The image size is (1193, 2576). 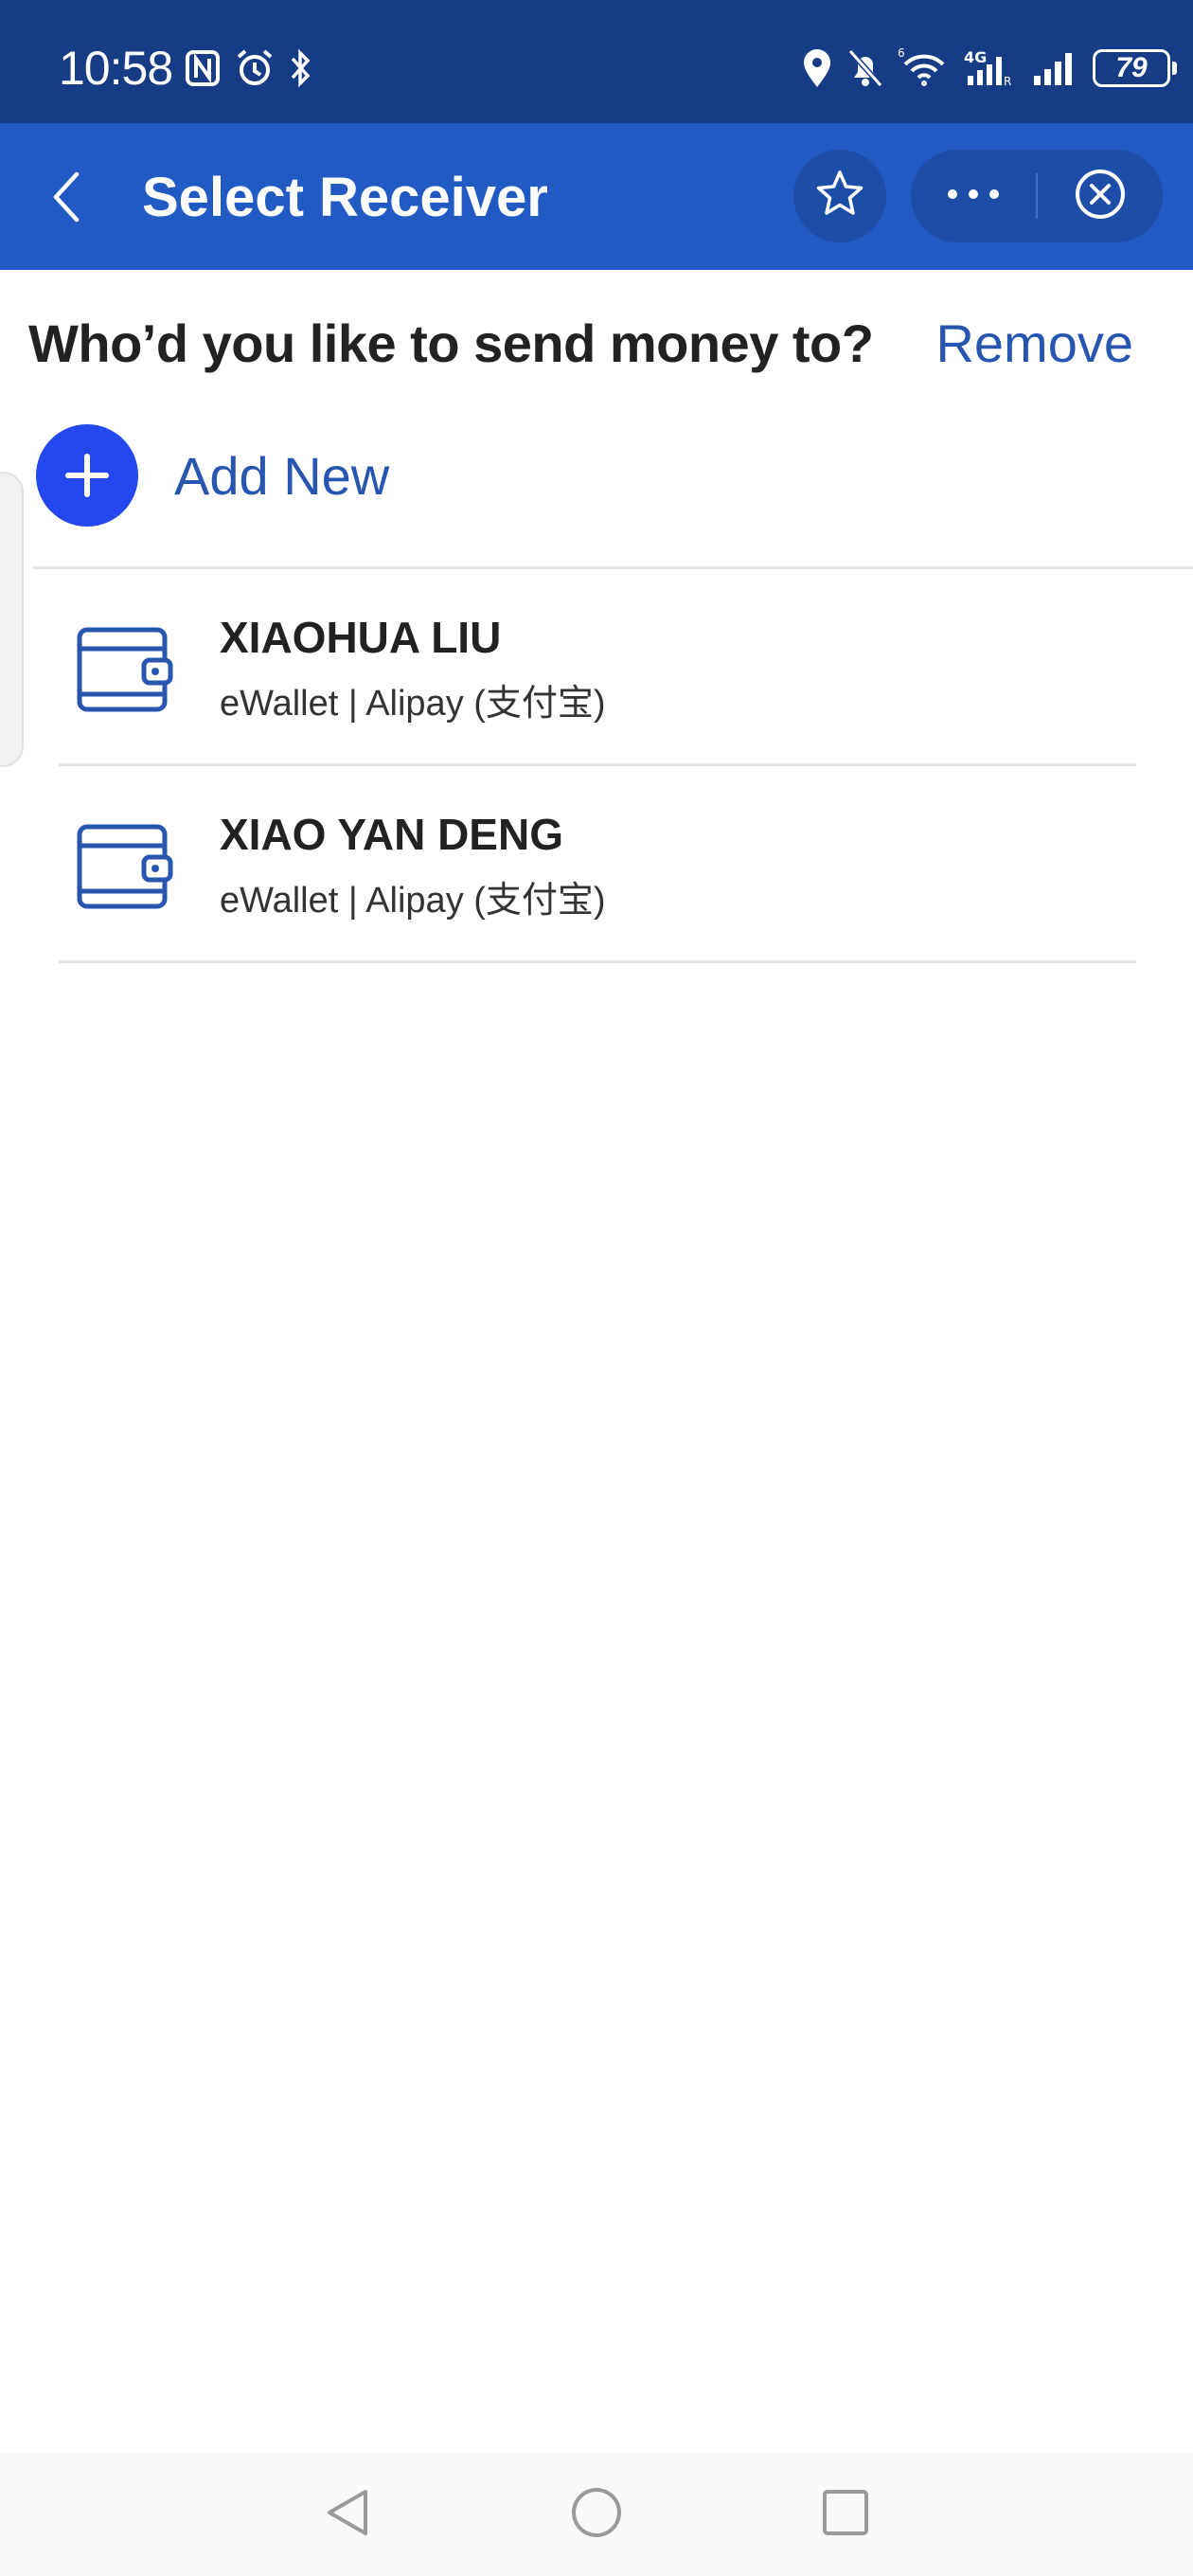 I want to click on add-new-button: Add New, so click(x=212, y=475).